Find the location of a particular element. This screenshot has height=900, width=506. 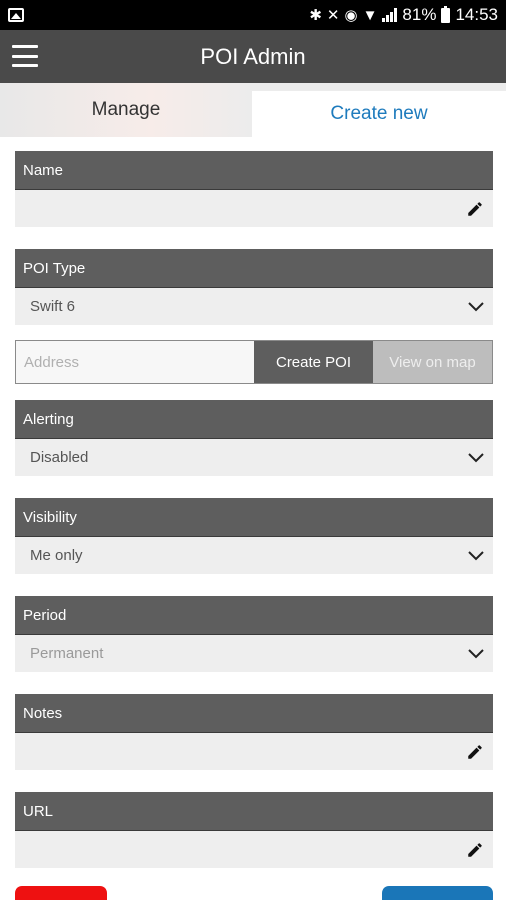

notes-field is located at coordinates (254, 751).